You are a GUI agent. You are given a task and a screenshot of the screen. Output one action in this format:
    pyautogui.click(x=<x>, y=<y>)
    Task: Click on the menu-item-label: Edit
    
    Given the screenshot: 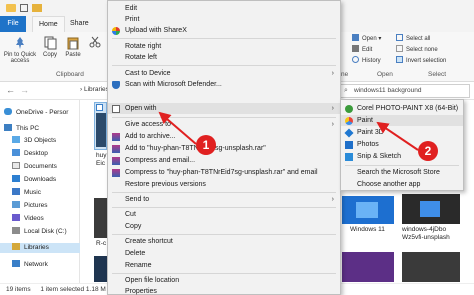 What is the action you would take?
    pyautogui.click(x=131, y=8)
    